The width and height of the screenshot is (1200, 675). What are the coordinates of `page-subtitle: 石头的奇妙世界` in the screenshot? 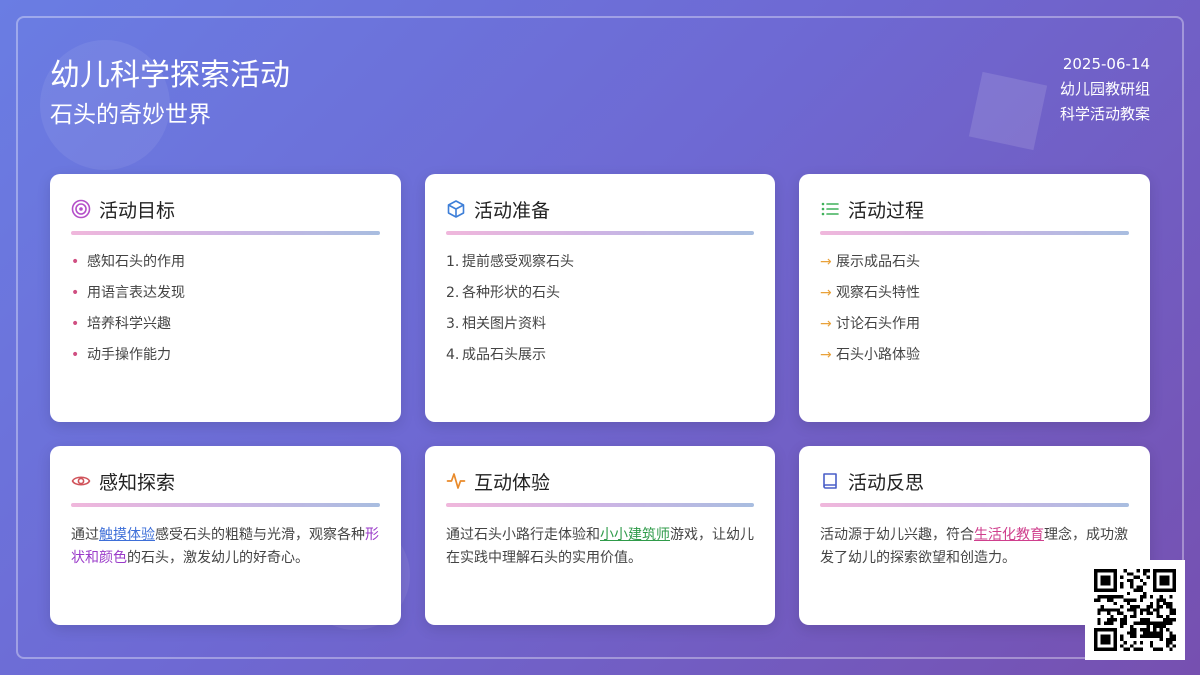 It's located at (130, 115).